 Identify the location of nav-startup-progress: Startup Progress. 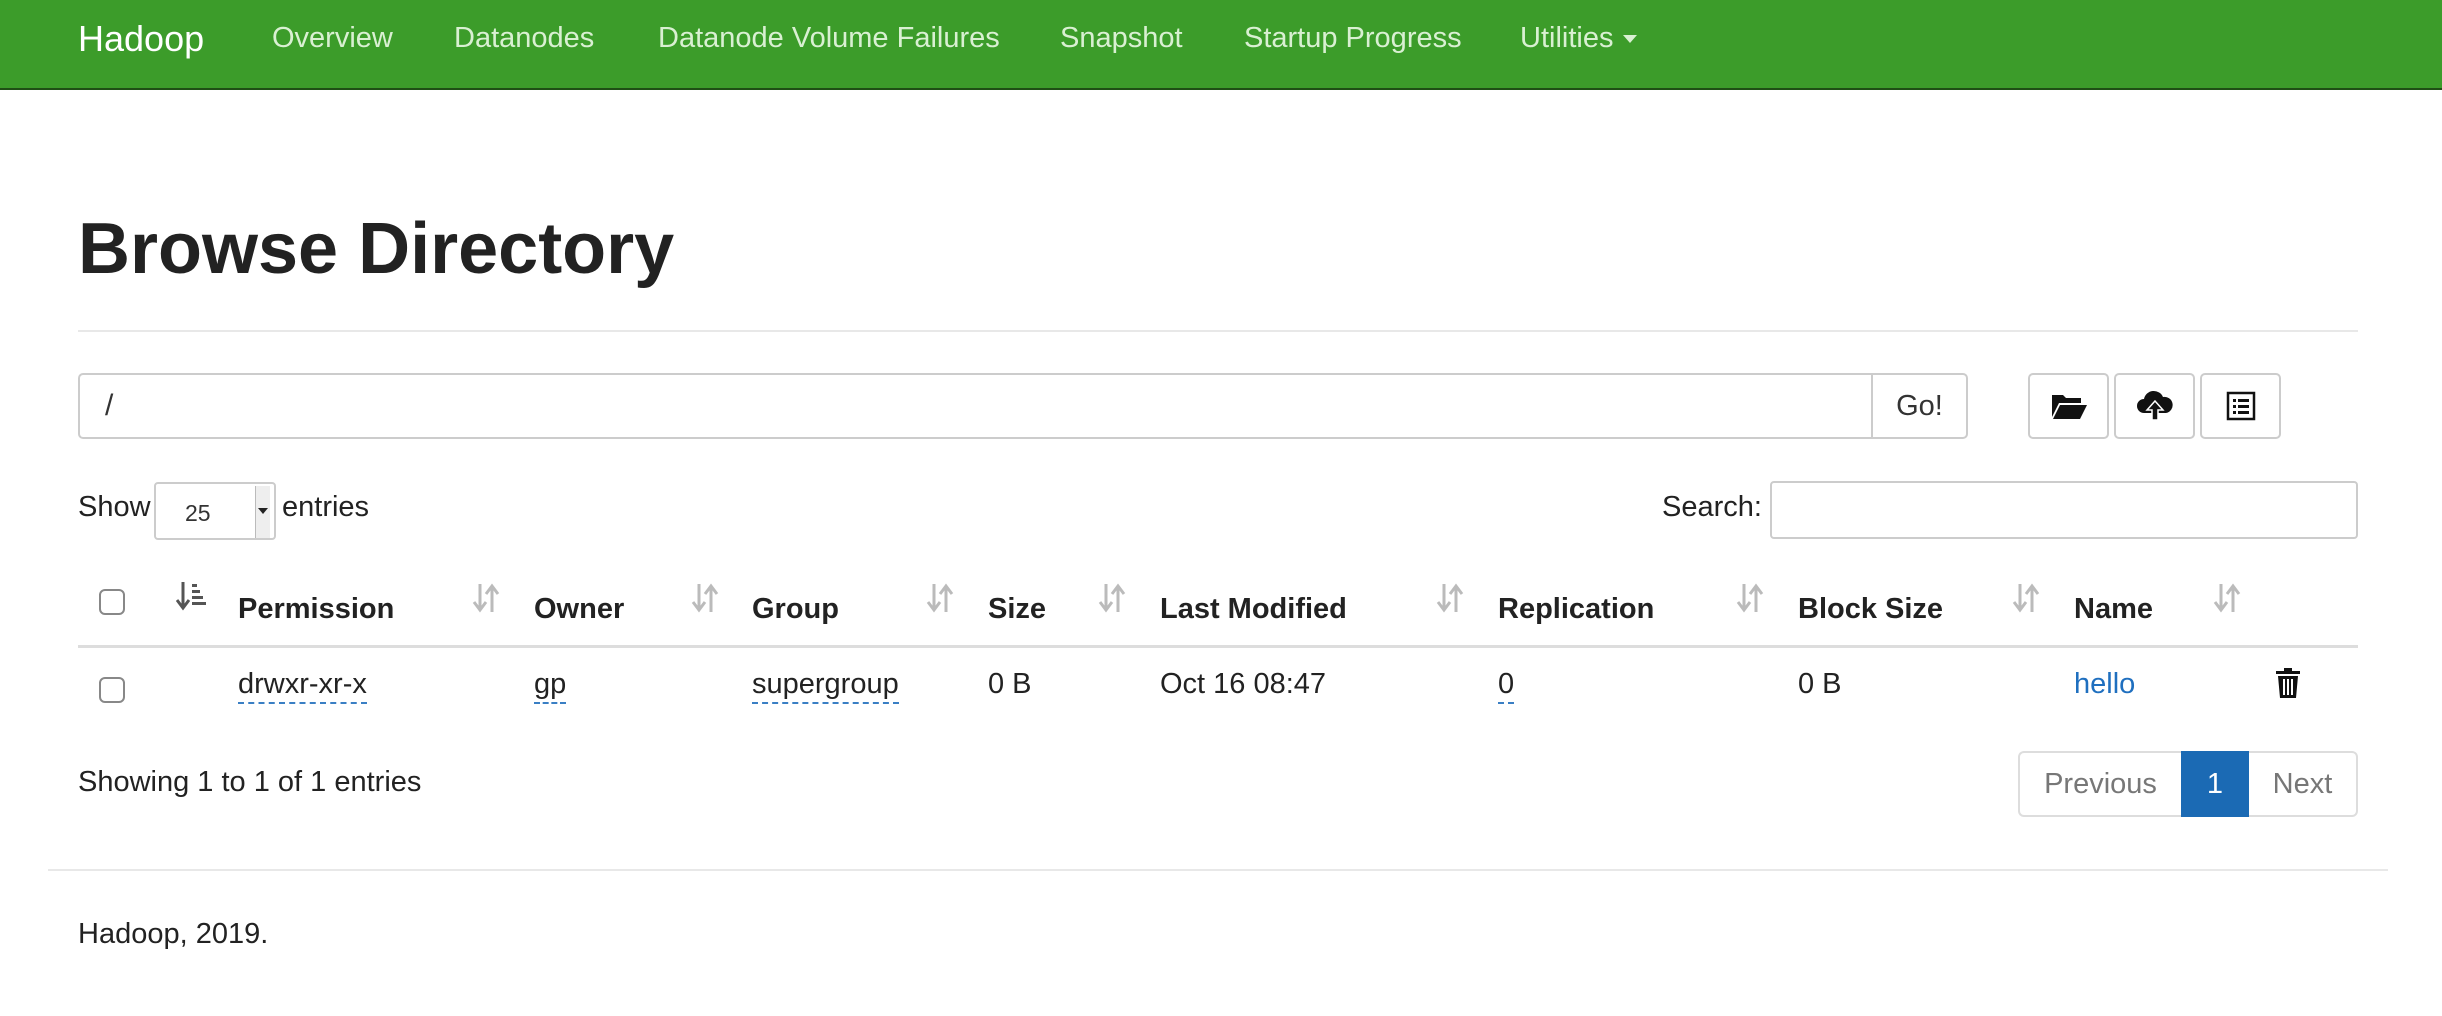
(1353, 38).